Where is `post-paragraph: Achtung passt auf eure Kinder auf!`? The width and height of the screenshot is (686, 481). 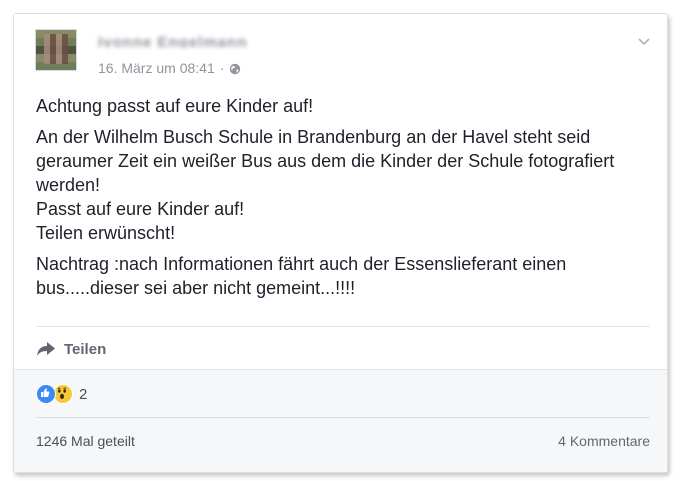 post-paragraph: Achtung passt auf eure Kinder auf! is located at coordinates (175, 106).